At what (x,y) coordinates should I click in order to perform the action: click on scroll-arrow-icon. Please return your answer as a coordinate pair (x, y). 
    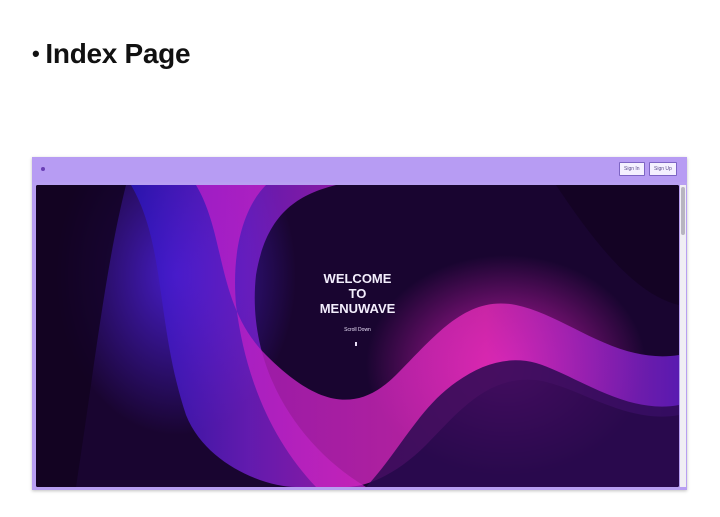
    Looking at the image, I should click on (356, 344).